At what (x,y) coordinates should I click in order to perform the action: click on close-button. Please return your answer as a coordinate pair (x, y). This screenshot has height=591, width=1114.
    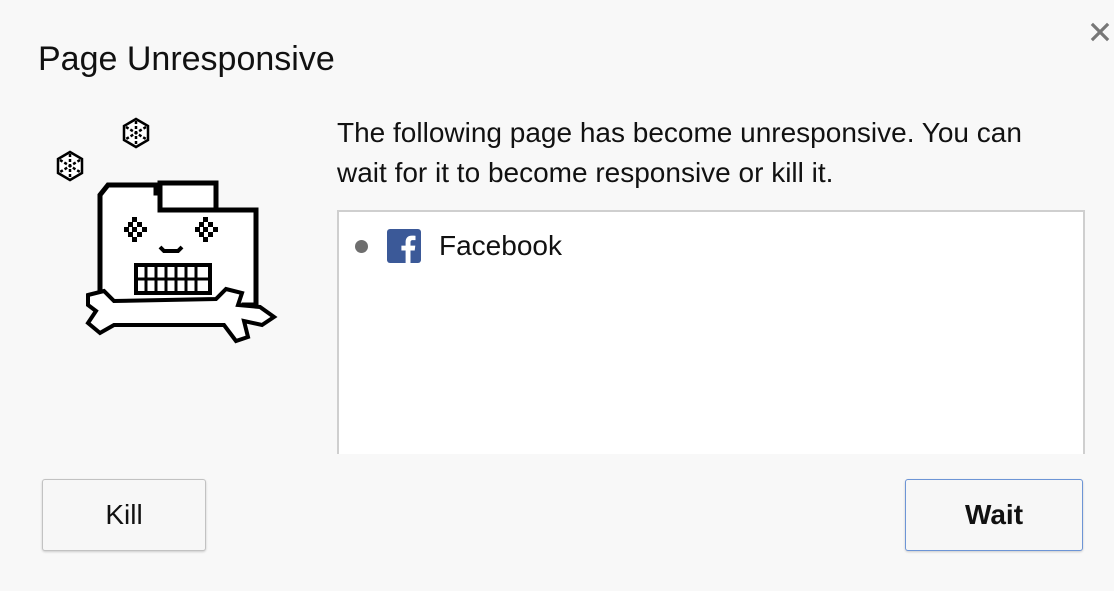
    Looking at the image, I should click on (1100, 32).